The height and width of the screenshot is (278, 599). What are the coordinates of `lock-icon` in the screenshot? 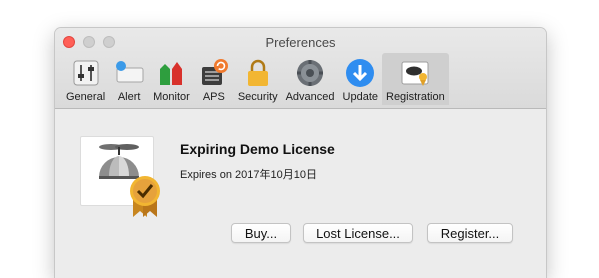 It's located at (257, 72).